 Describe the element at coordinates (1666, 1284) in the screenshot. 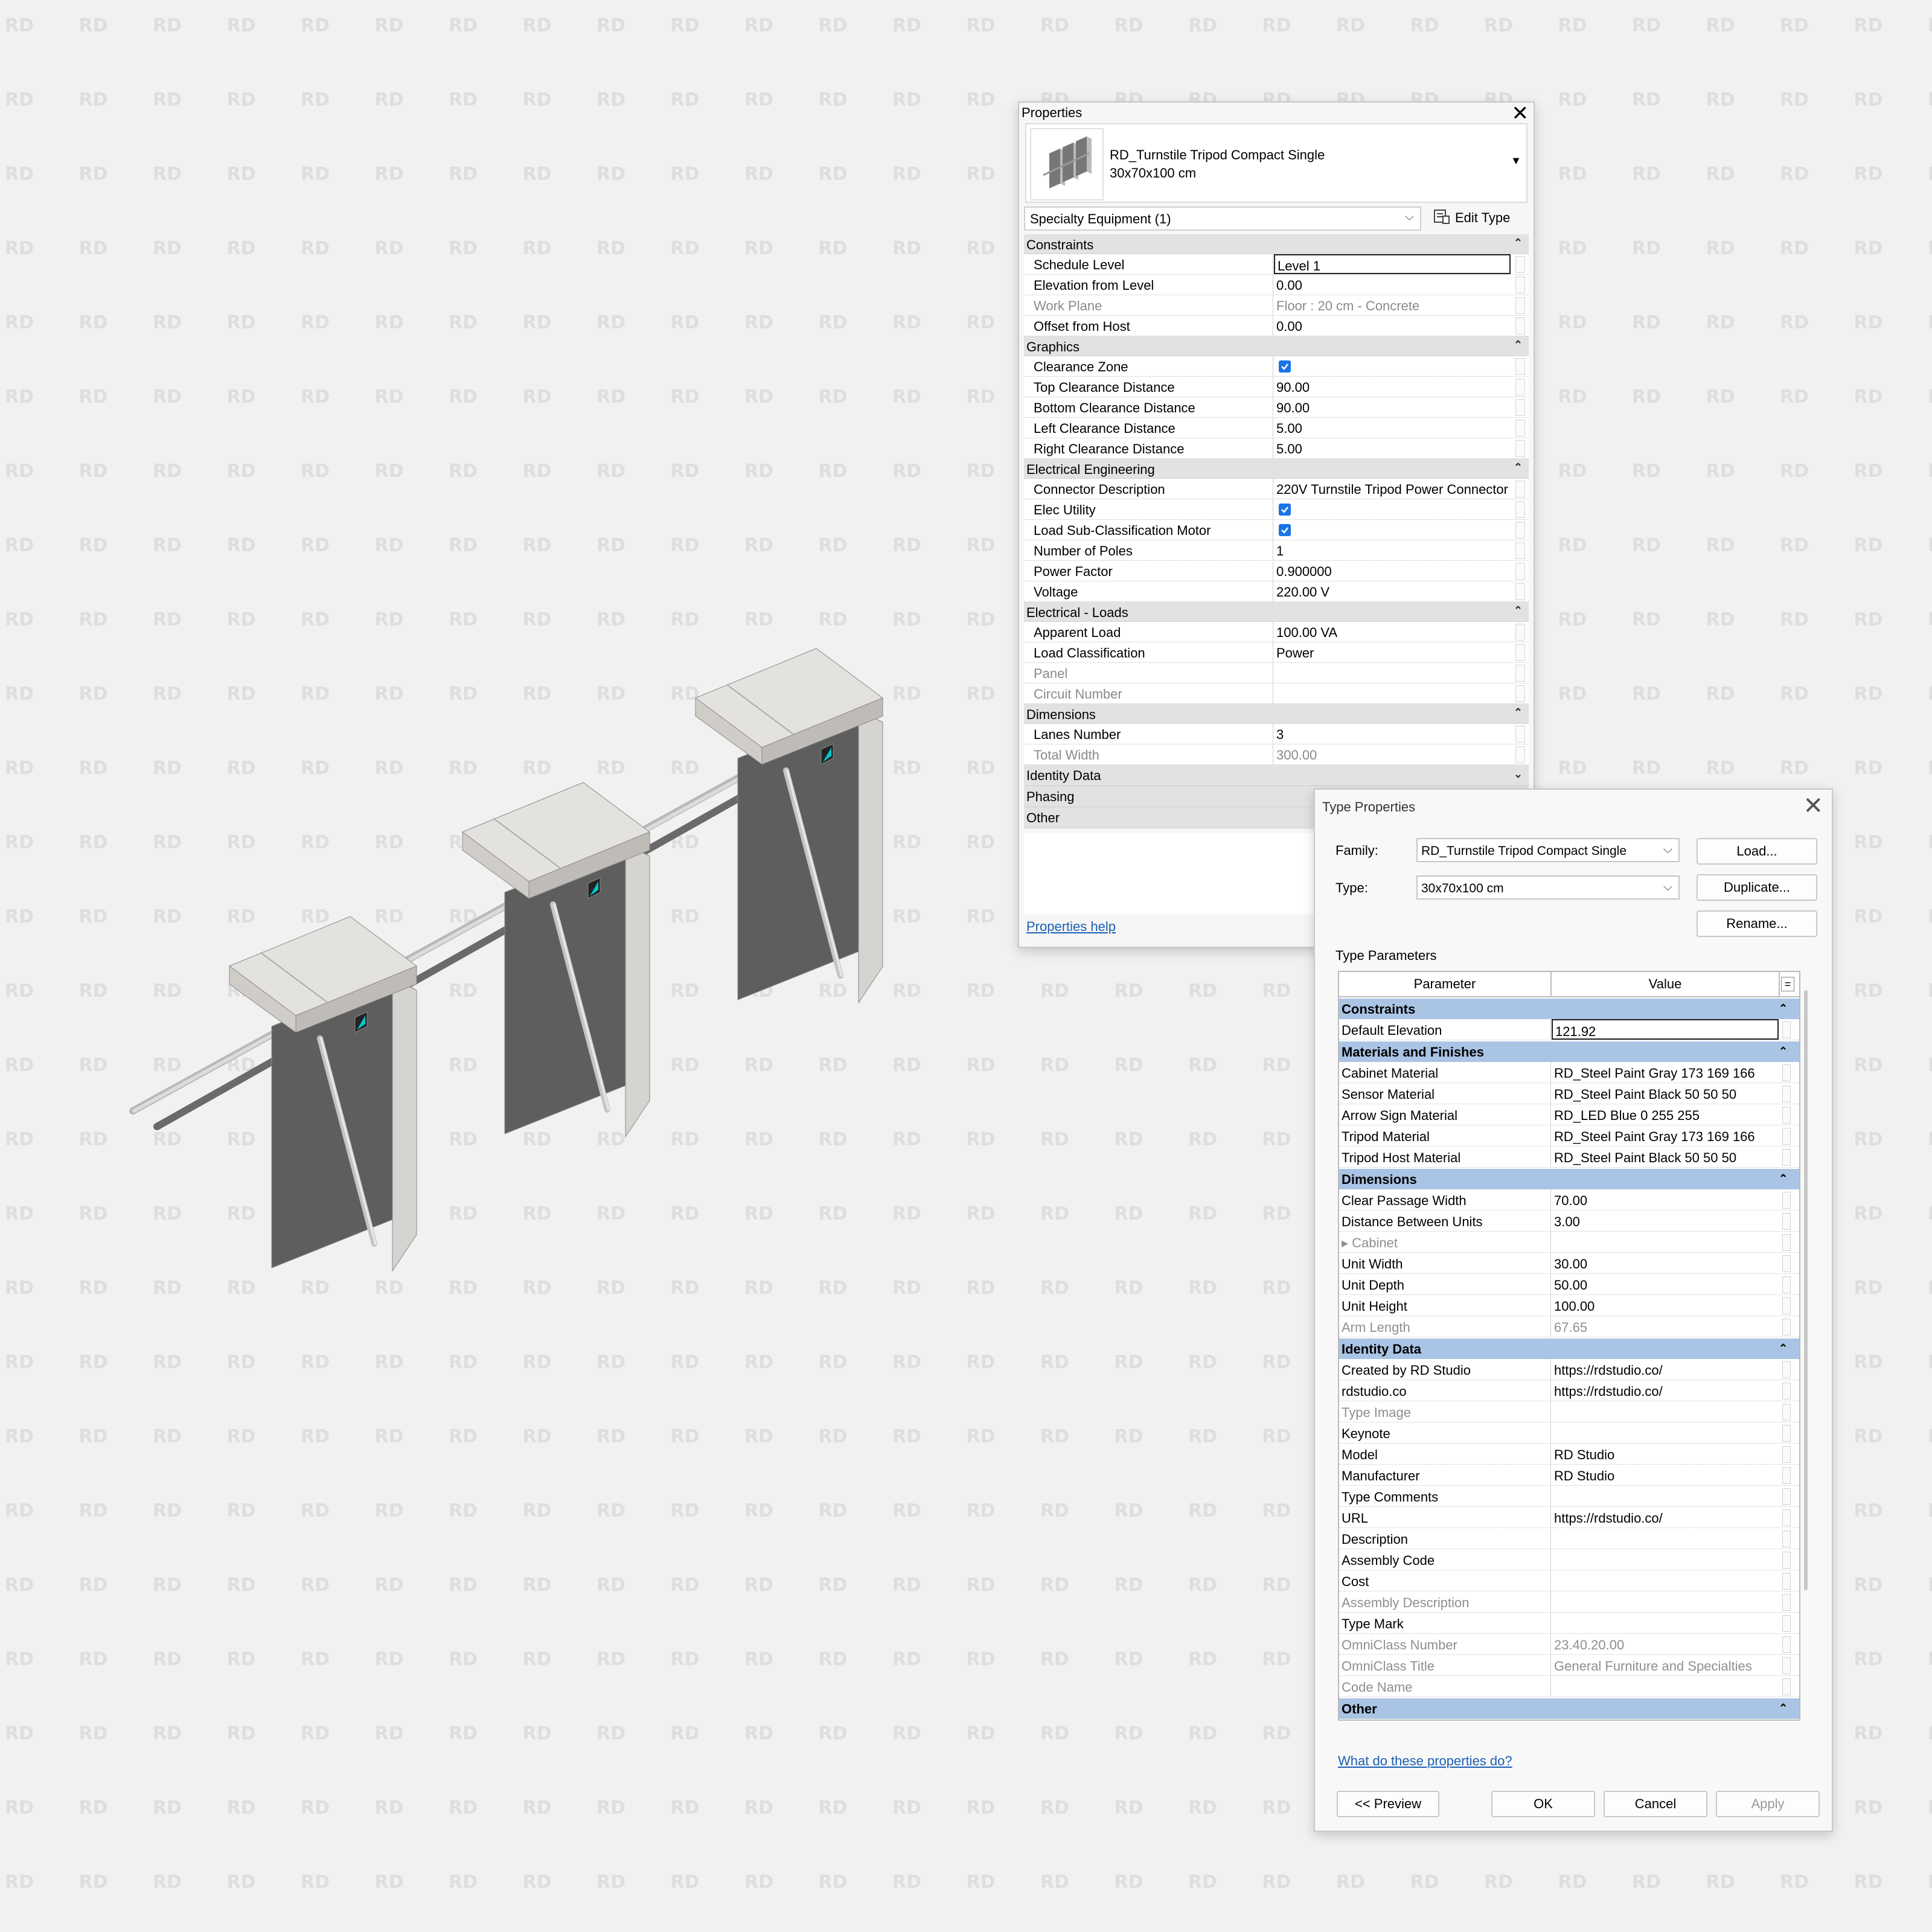

I see `parameter-value: 50.00` at that location.